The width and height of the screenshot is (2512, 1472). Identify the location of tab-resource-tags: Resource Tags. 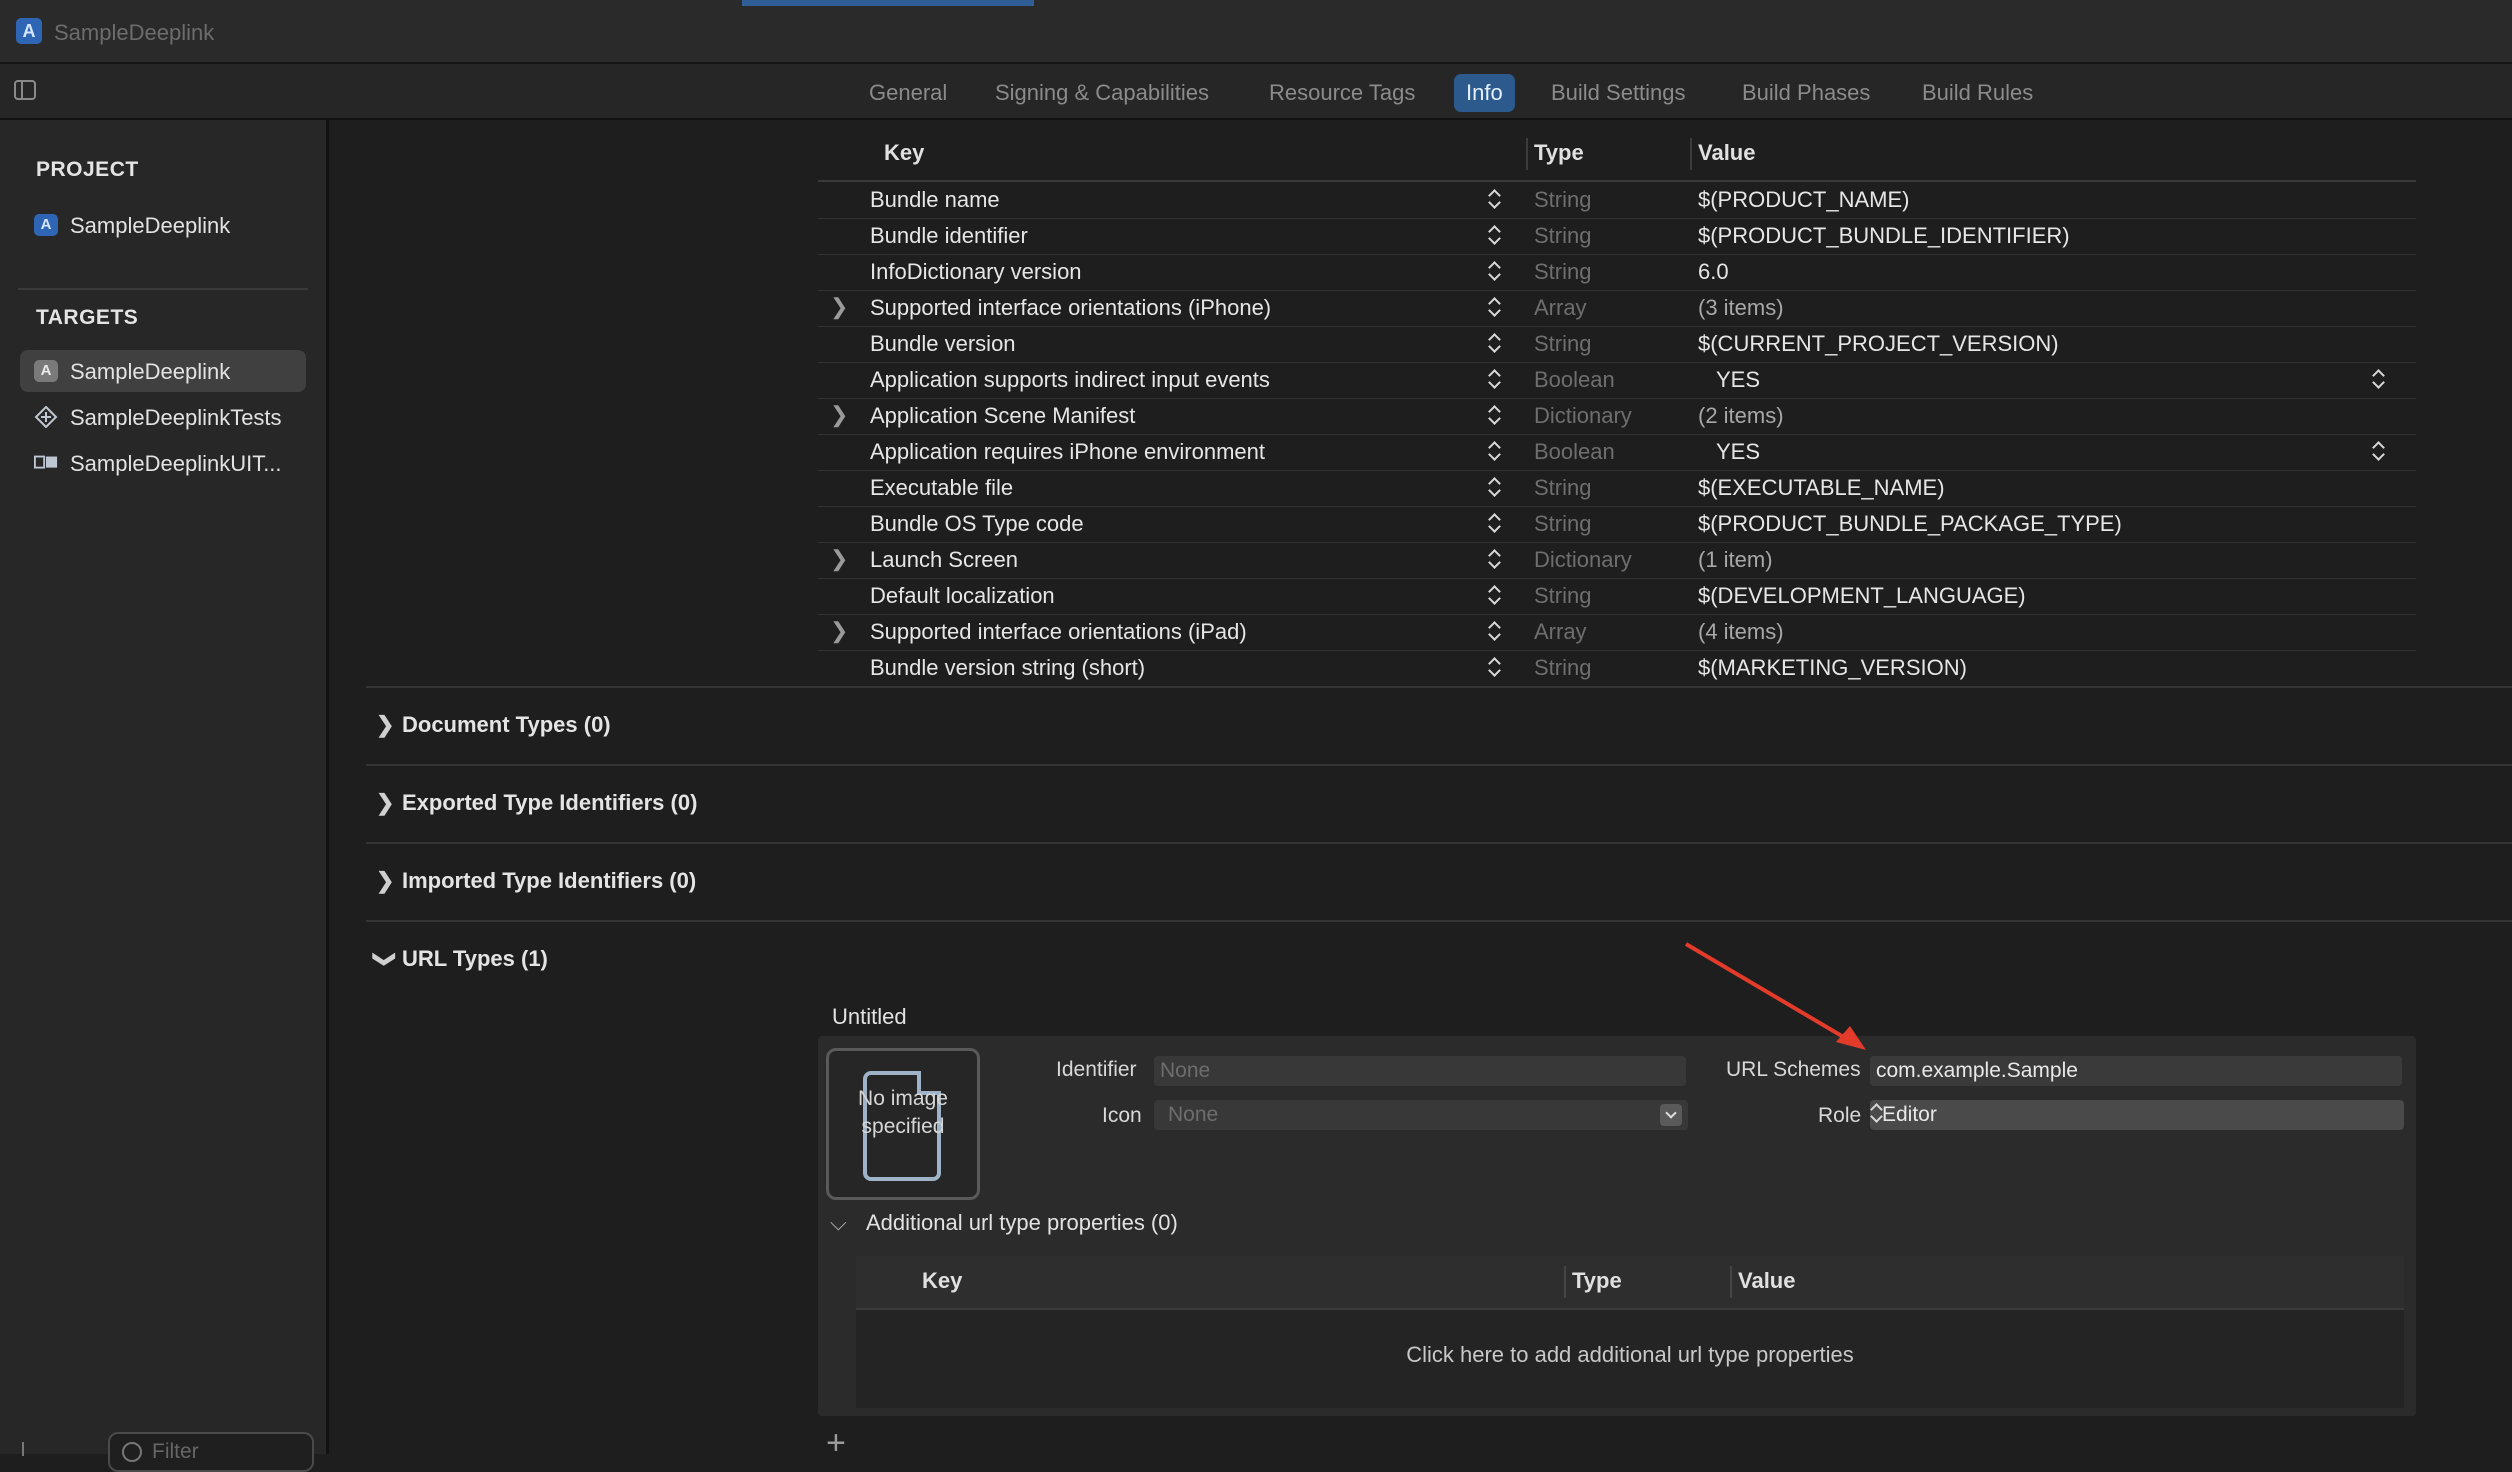
(1342, 93).